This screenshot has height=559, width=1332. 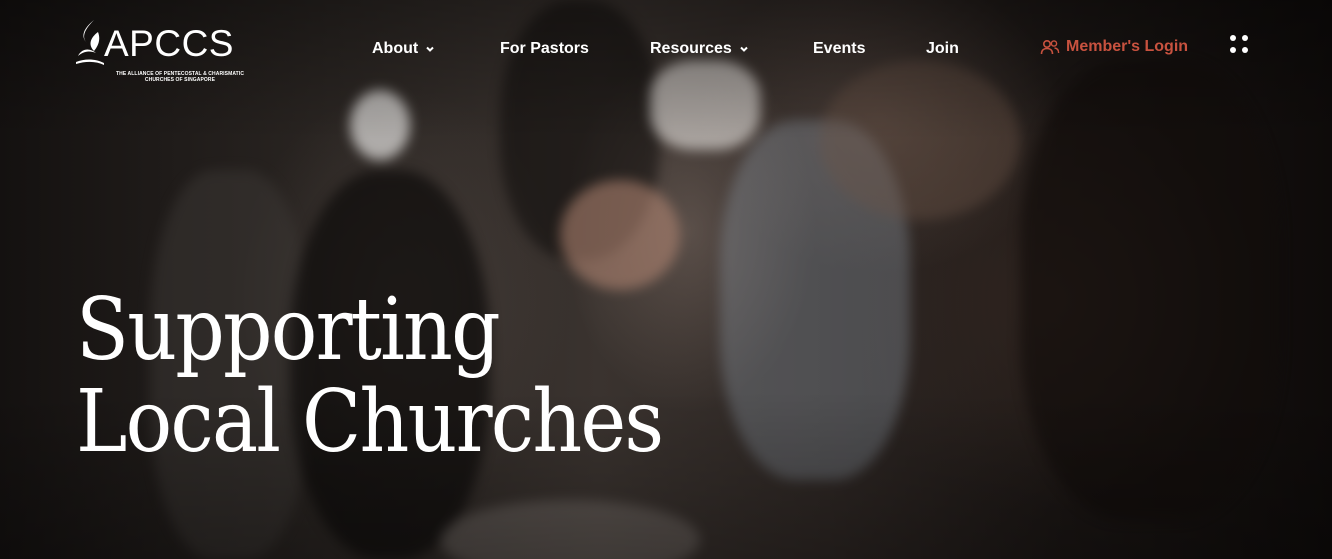 I want to click on nav-item-label: Events, so click(x=839, y=48).